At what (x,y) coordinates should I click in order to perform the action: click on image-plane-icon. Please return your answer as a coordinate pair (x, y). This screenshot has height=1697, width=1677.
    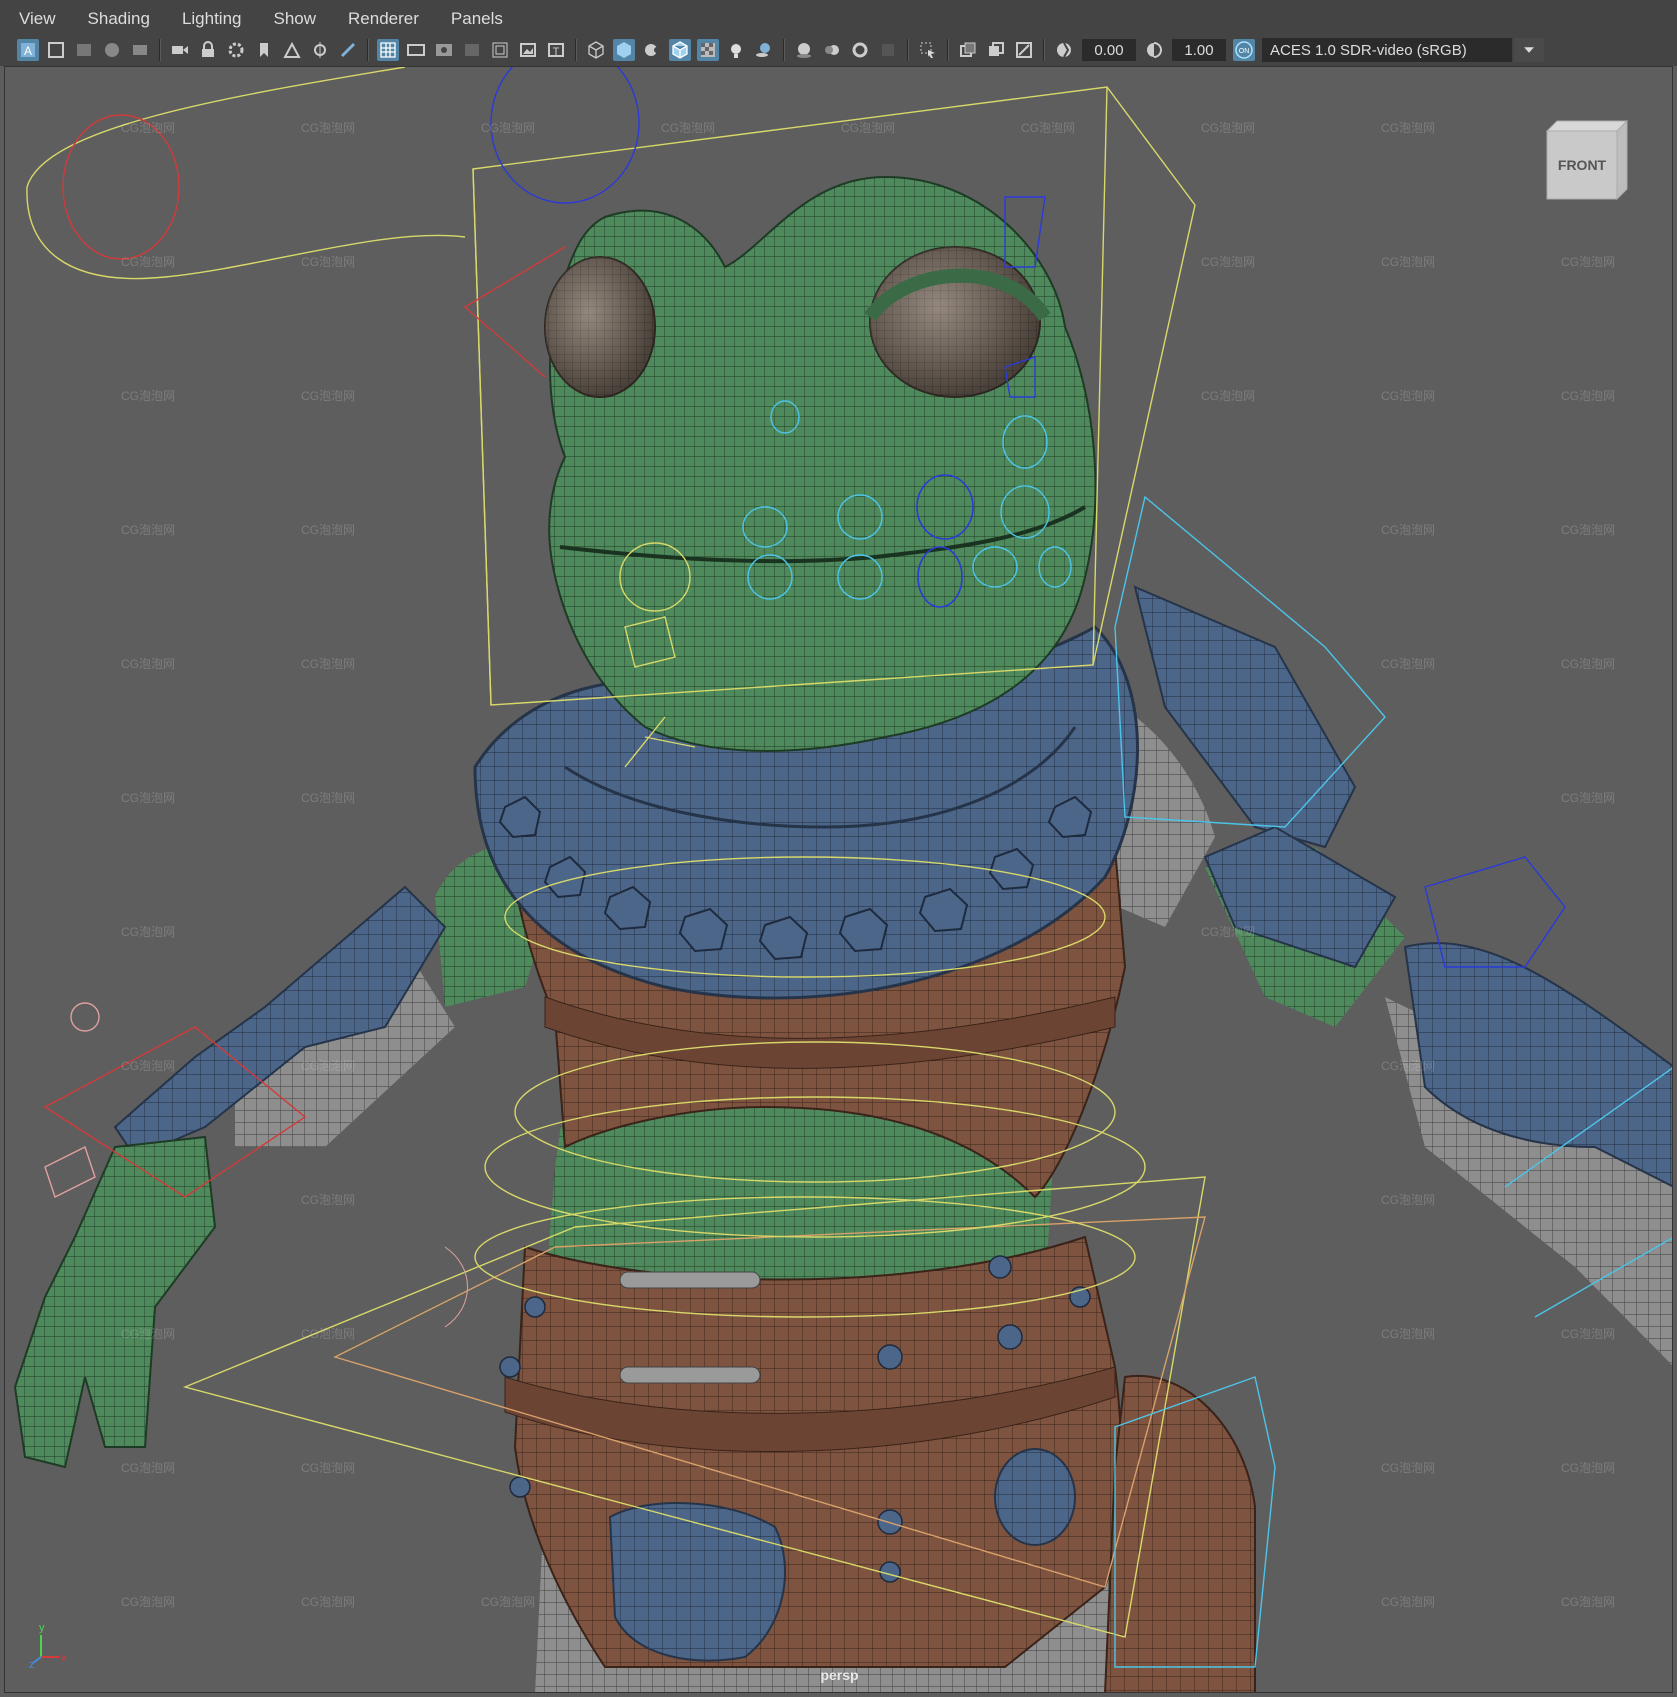
    Looking at the image, I should click on (112, 50).